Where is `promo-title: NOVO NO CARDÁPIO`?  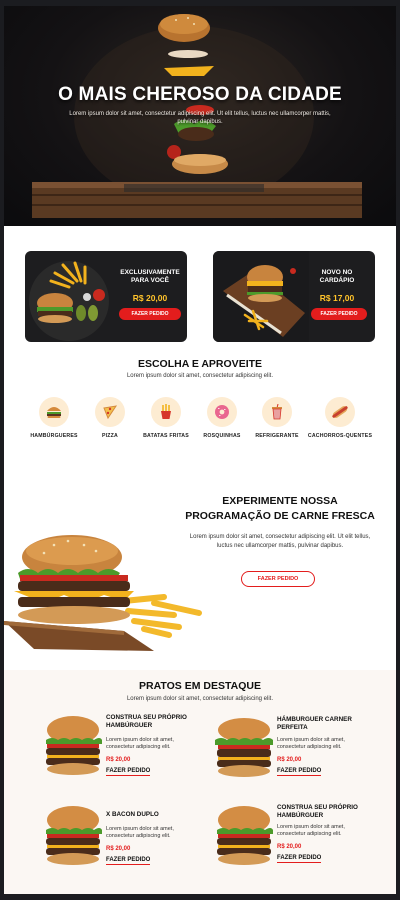
promo-title: NOVO NO CARDÁPIO is located at coordinates (337, 276).